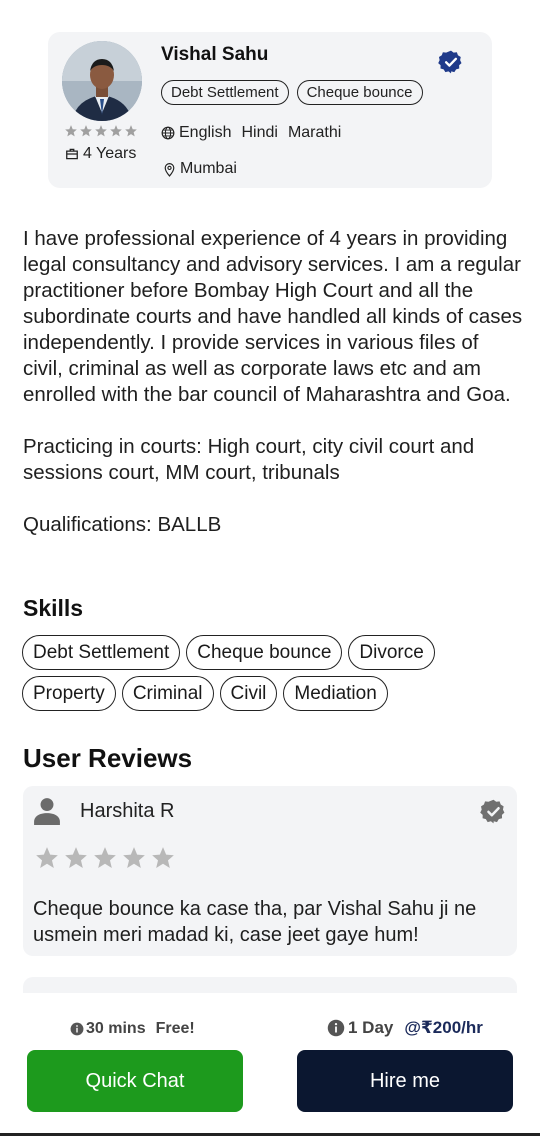 The width and height of the screenshot is (540, 1136). I want to click on chat-price: Free!, so click(175, 1028).